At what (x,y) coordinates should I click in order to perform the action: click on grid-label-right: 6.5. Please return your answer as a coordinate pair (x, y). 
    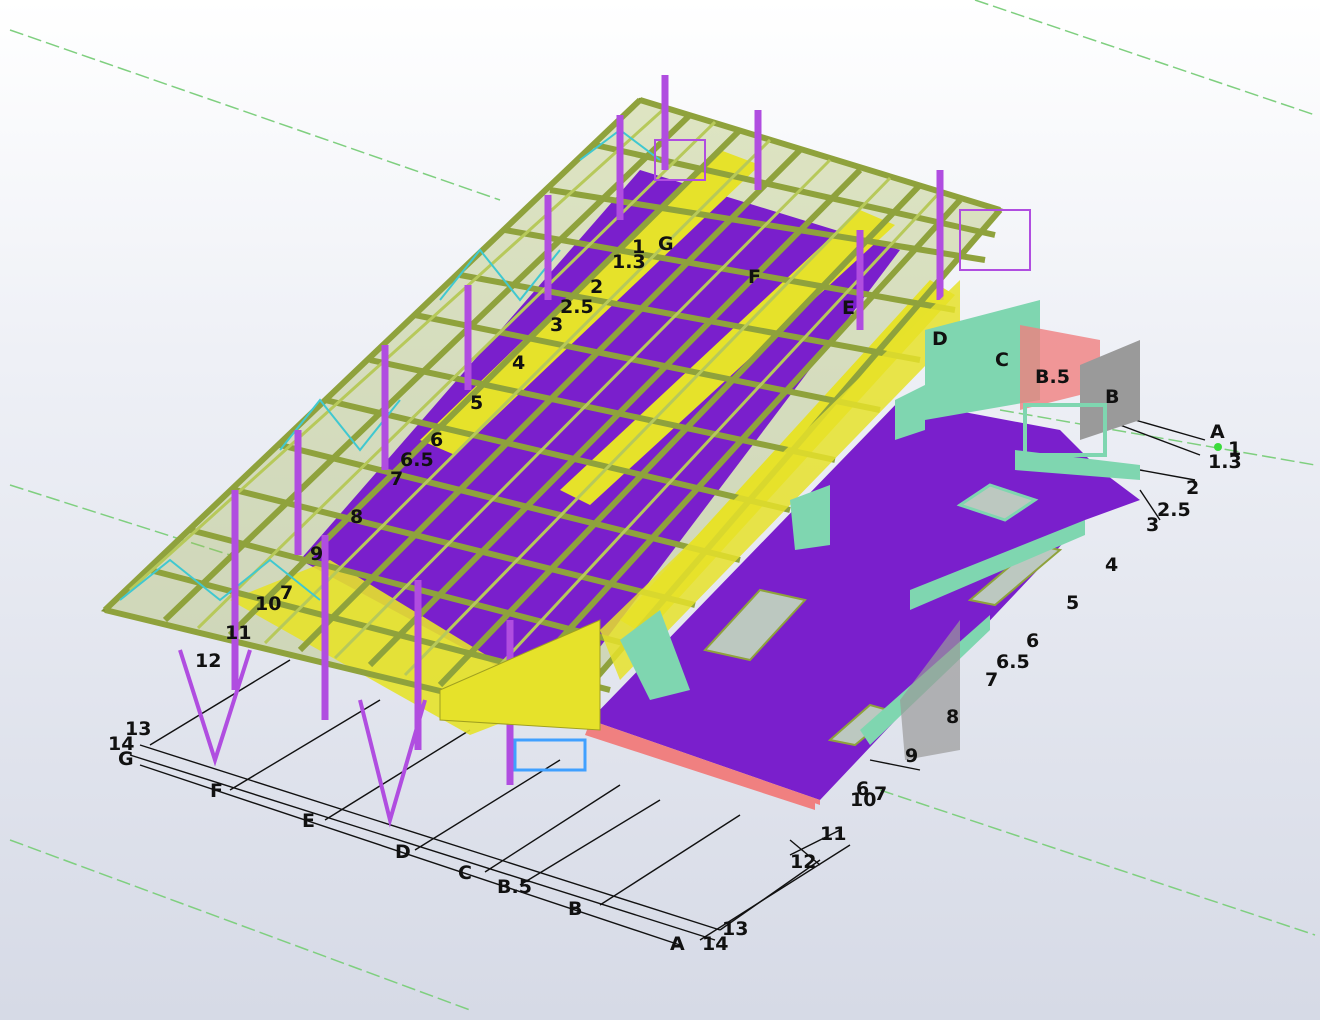
    Looking at the image, I should click on (1013, 662).